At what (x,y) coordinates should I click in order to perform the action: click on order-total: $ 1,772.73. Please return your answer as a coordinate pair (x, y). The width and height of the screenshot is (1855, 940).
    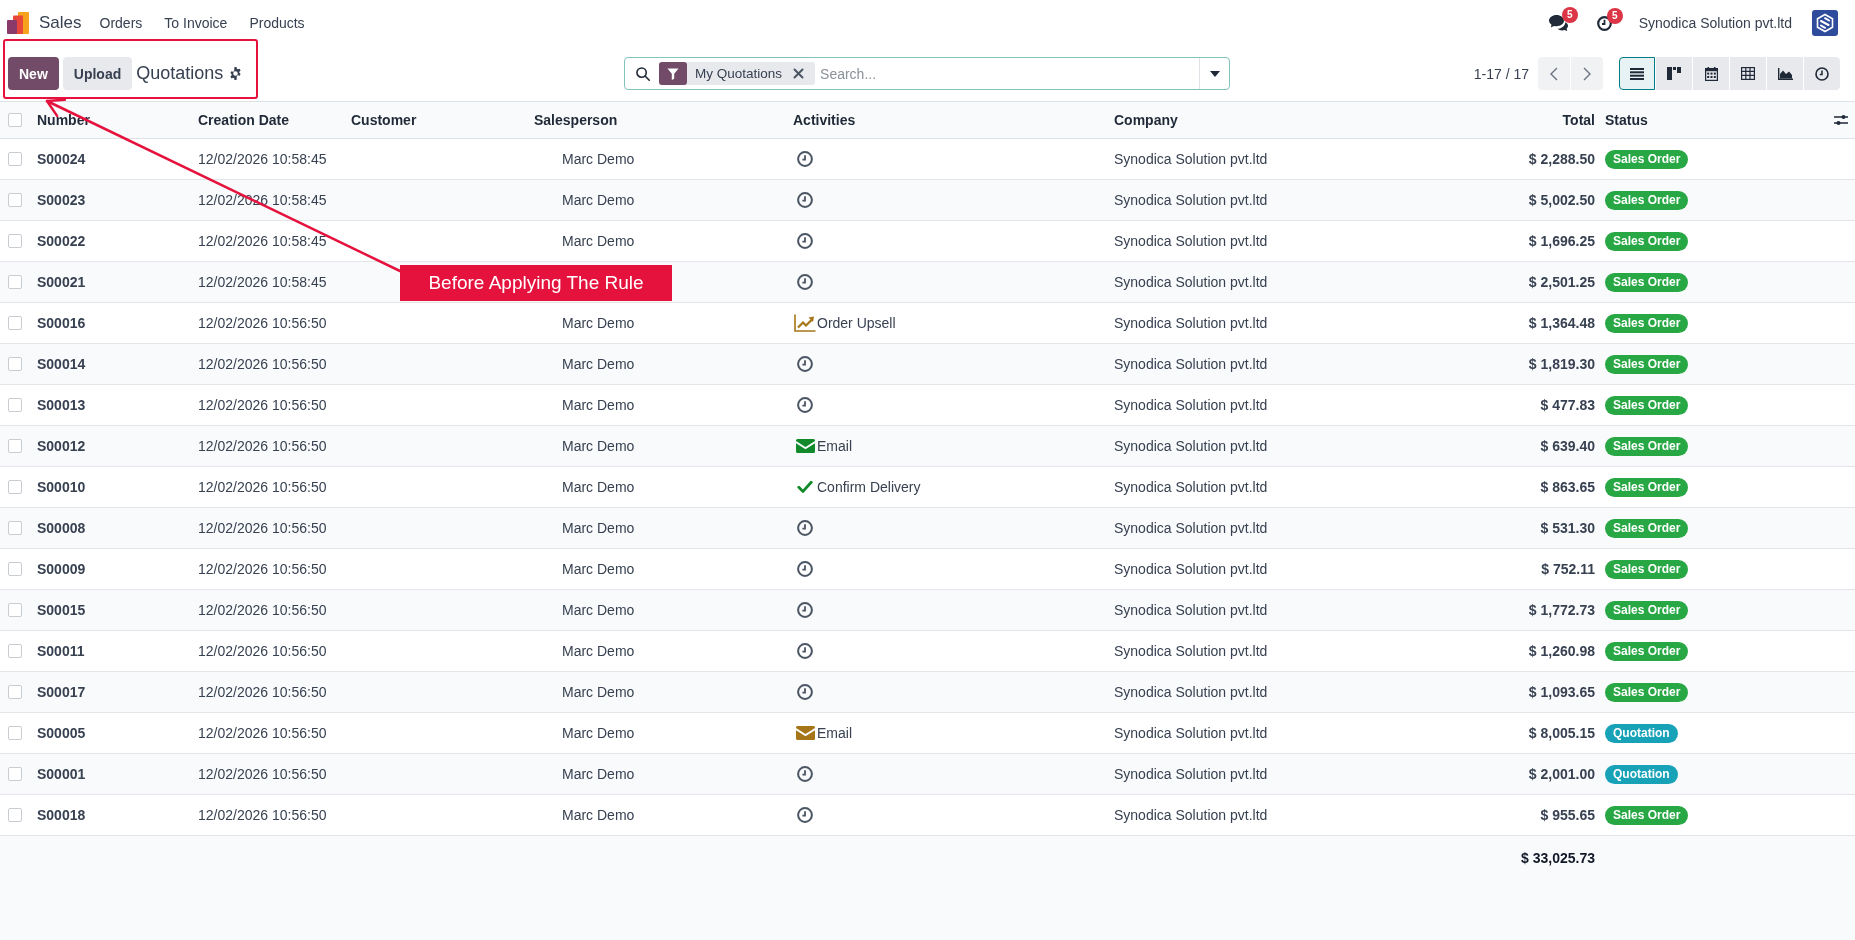
    Looking at the image, I should click on (1561, 610).